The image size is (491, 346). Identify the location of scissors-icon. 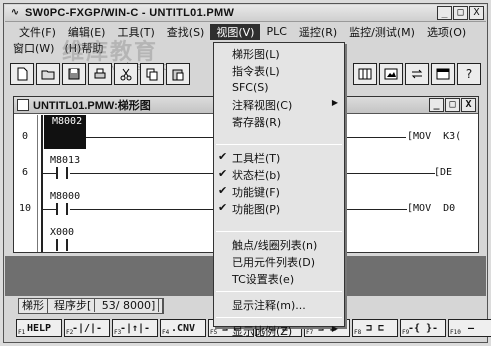
(126, 74).